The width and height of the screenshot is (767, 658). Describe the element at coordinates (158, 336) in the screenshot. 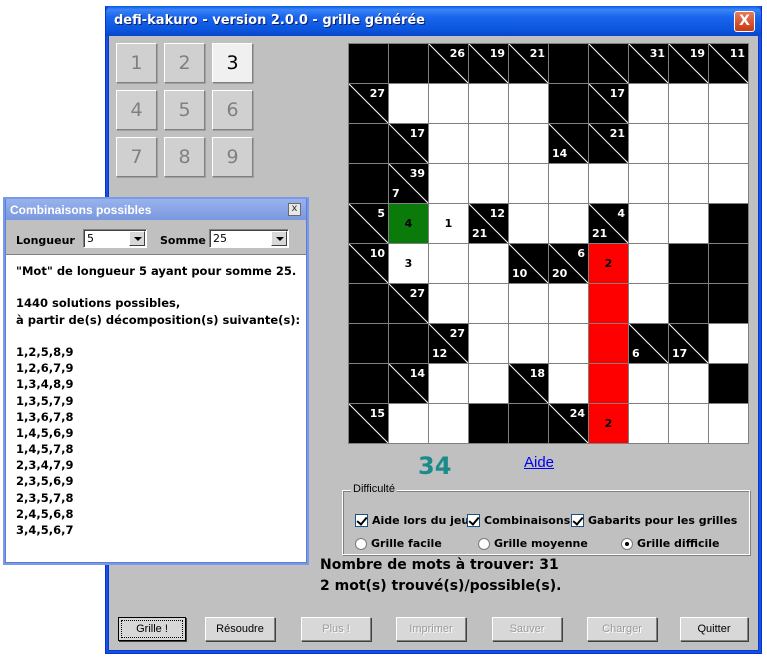

I see `combination-line` at that location.